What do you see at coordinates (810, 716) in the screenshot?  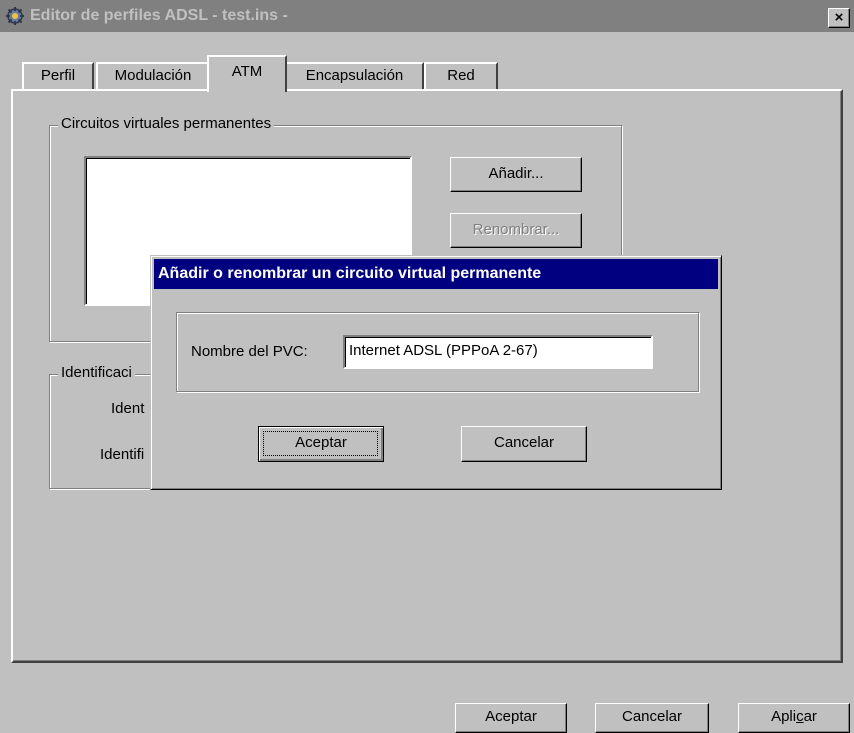 I see `apply-button-label-post: ar` at bounding box center [810, 716].